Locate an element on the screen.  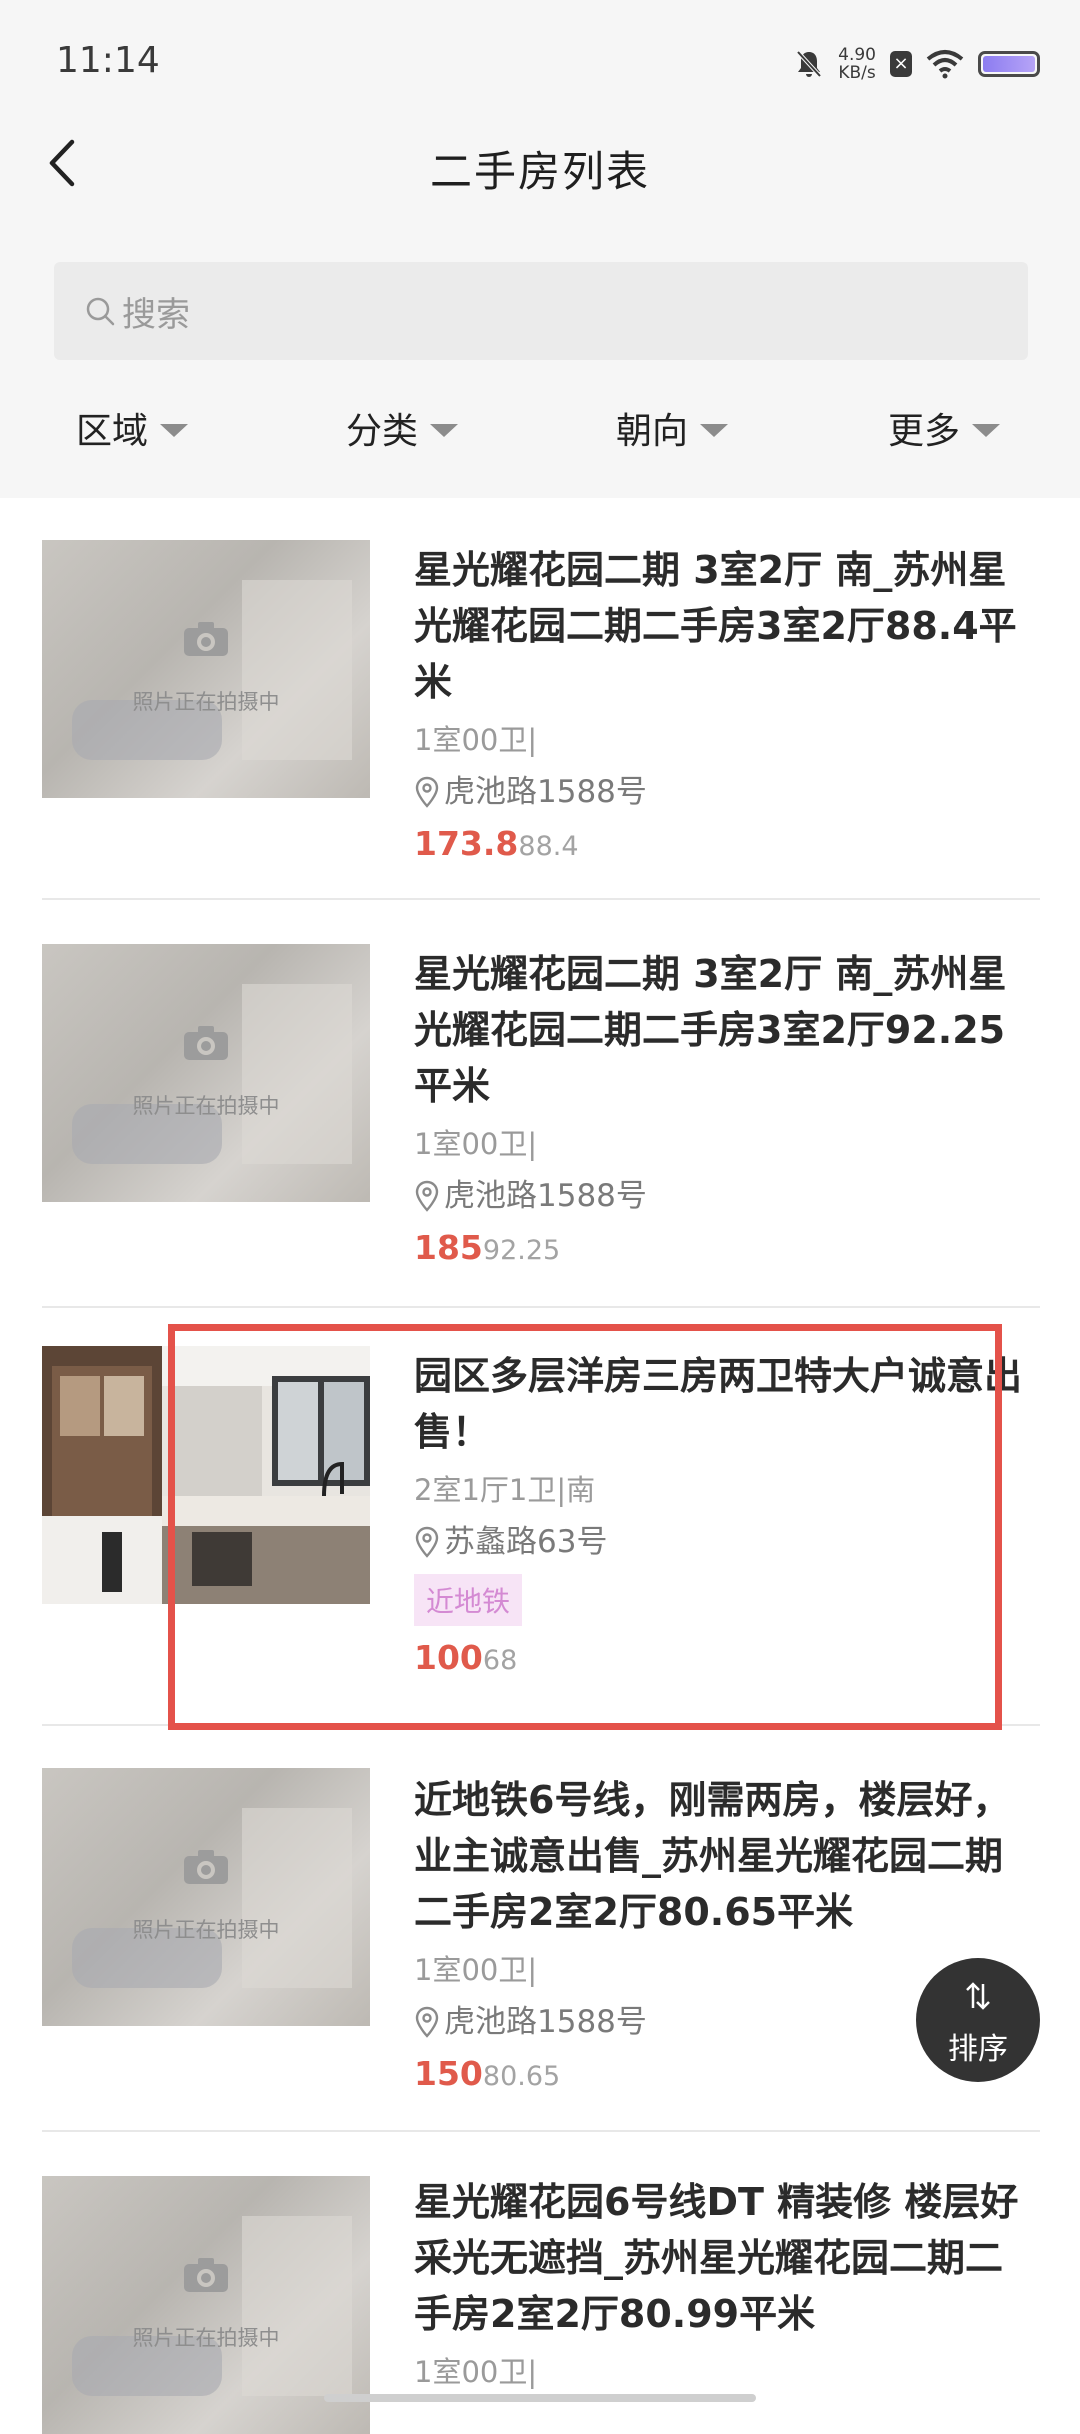
listing-price: 150 is located at coordinates (448, 2073).